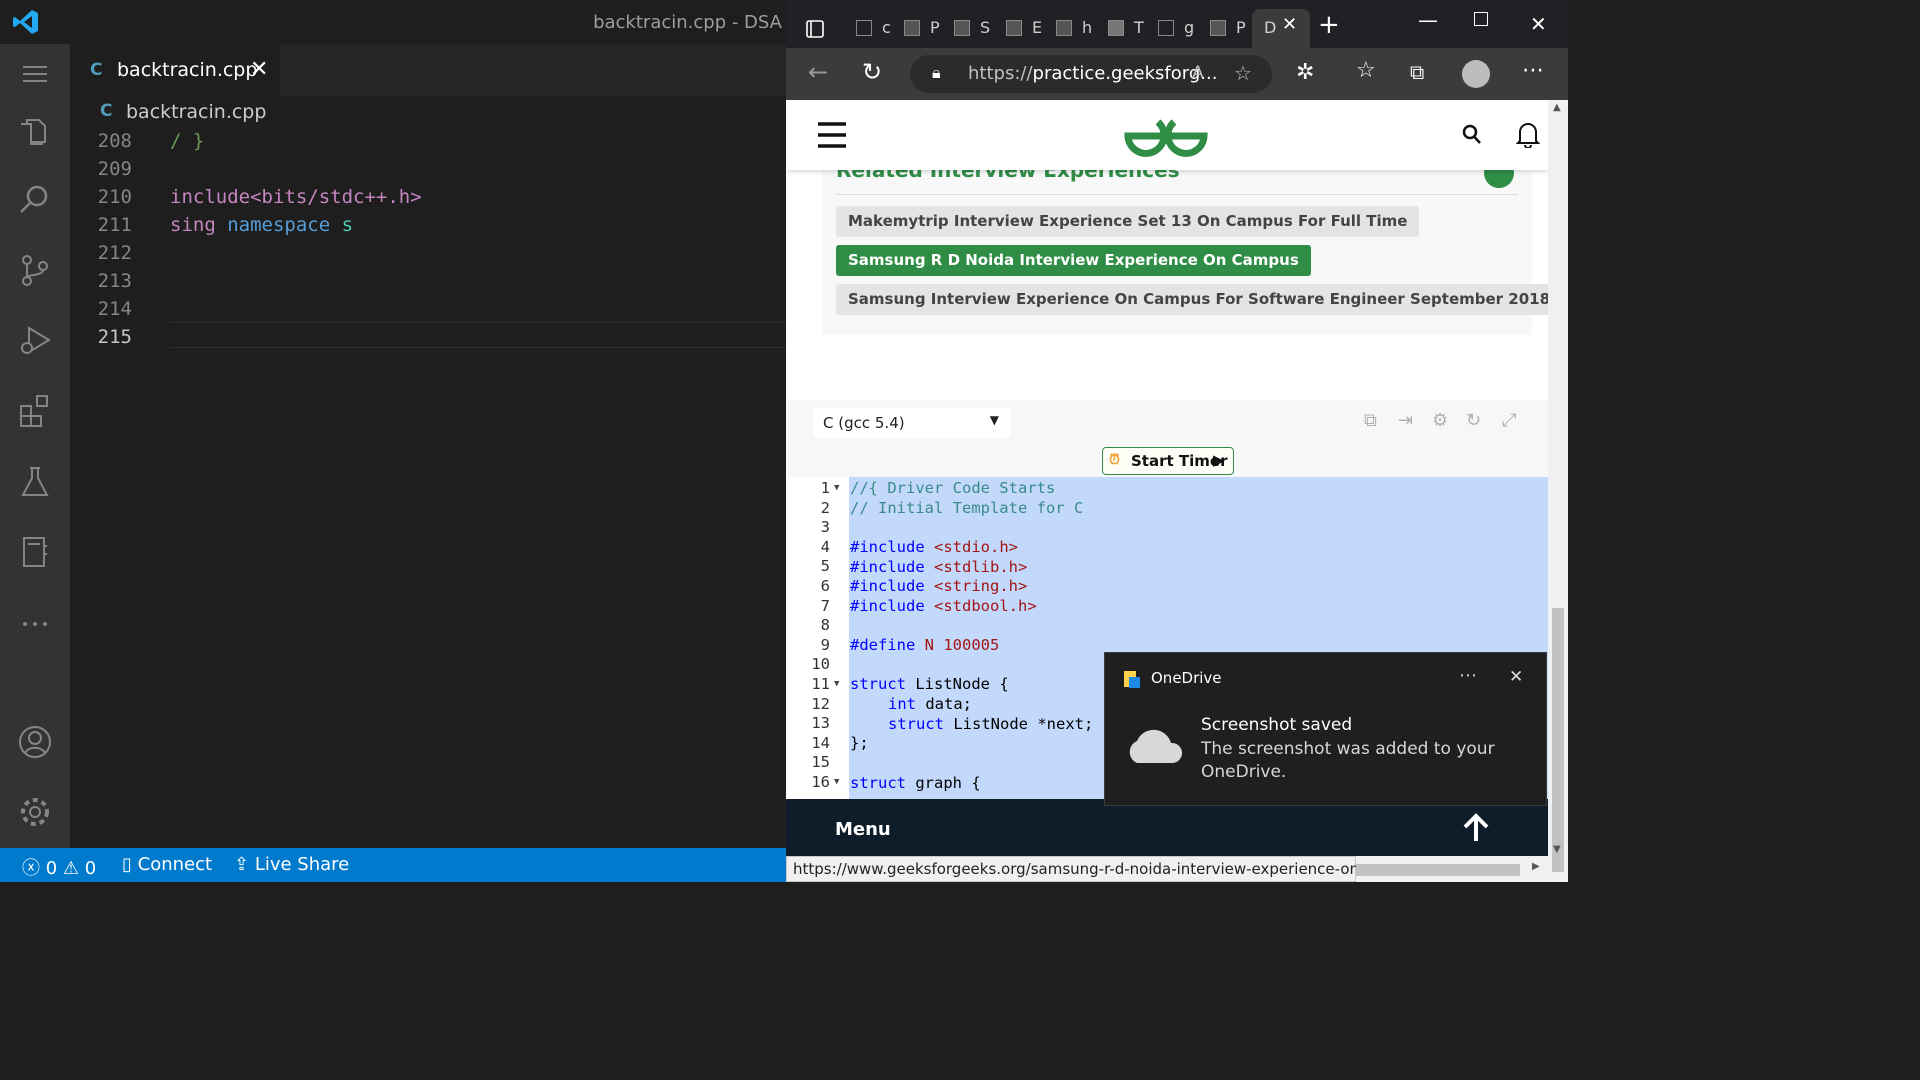  What do you see at coordinates (59, 867) in the screenshot?
I see `problems-indicator: ⓧ 0 ⚠ 0` at bounding box center [59, 867].